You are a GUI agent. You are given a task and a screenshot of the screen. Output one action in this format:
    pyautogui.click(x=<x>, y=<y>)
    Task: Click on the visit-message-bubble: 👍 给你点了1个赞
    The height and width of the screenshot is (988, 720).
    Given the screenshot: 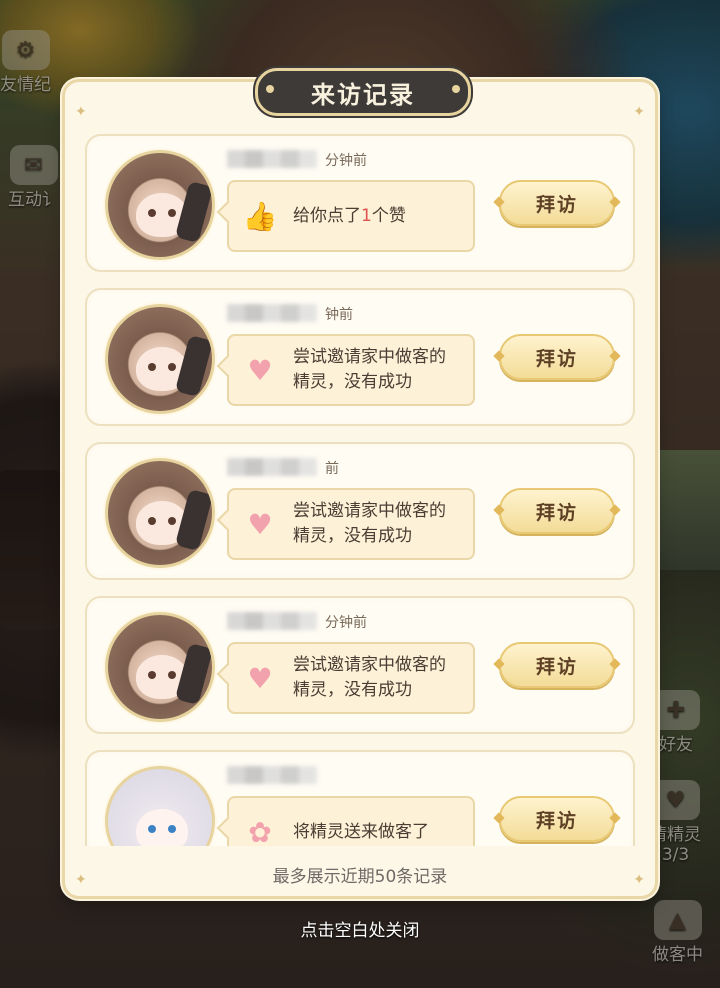 What is the action you would take?
    pyautogui.click(x=351, y=216)
    